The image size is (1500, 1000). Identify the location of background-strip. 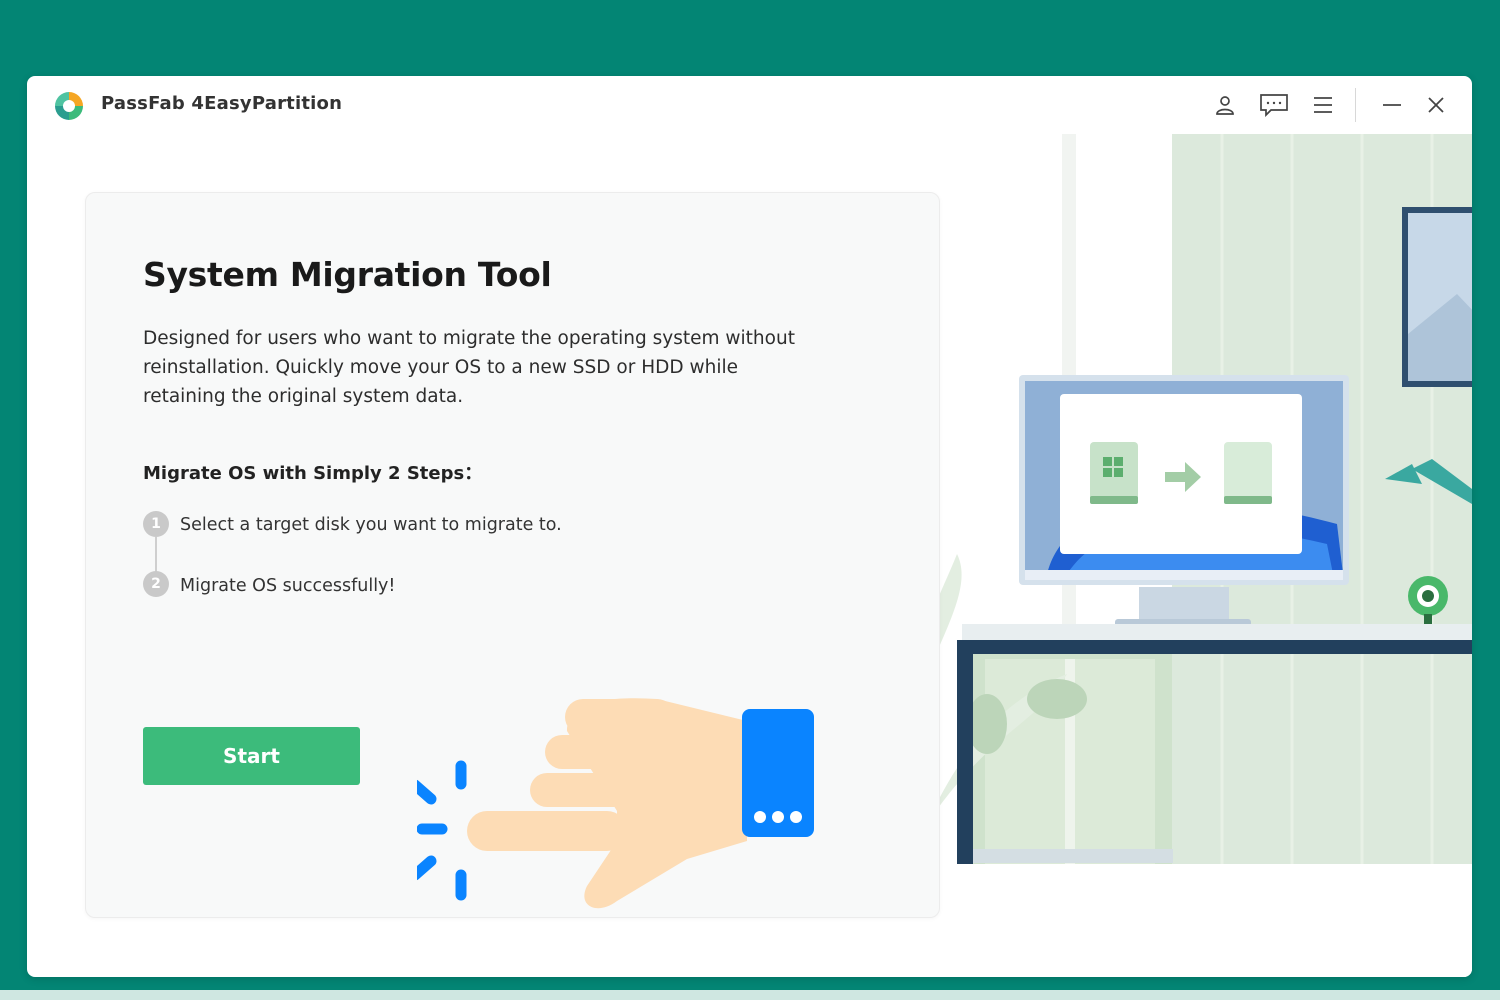
(750, 995).